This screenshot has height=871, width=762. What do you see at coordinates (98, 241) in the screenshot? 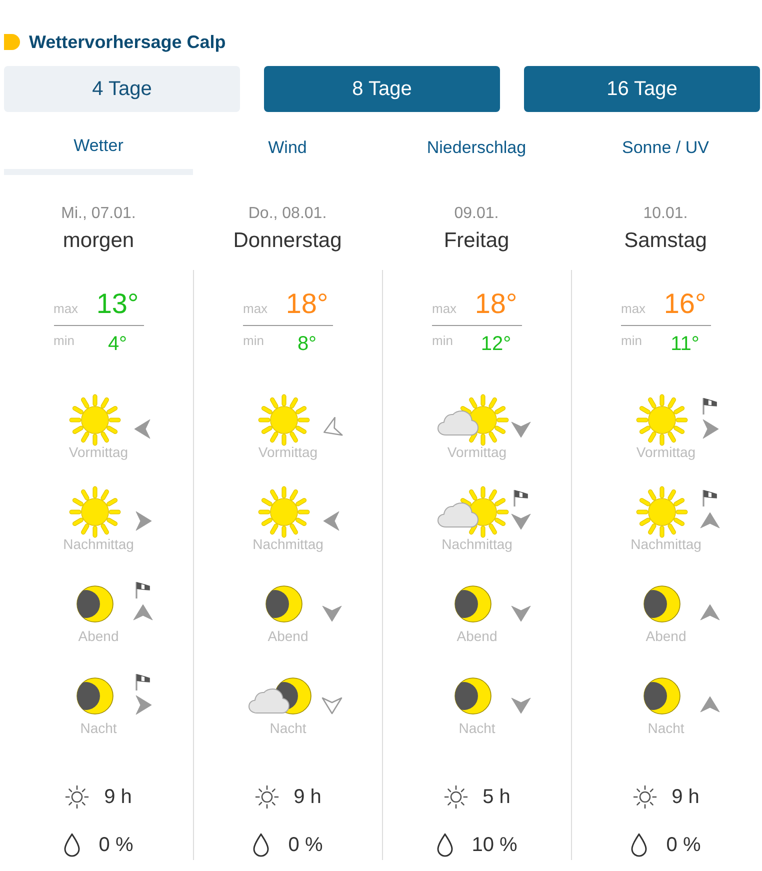
I see `day-name: morgen` at bounding box center [98, 241].